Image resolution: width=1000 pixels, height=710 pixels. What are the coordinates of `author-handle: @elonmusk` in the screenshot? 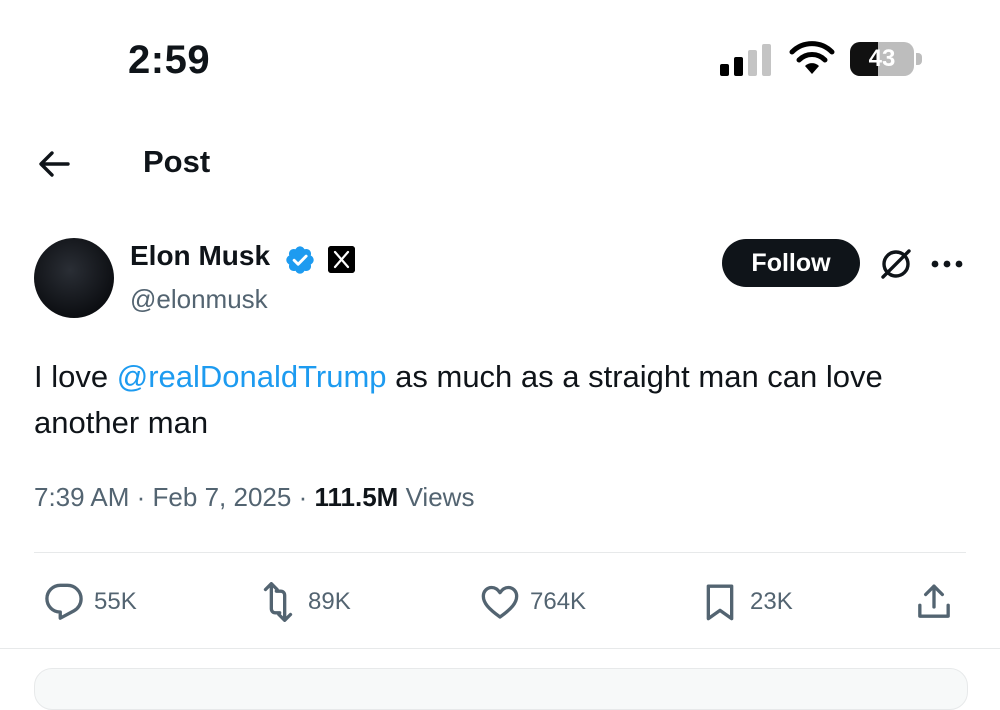 It's located at (199, 299).